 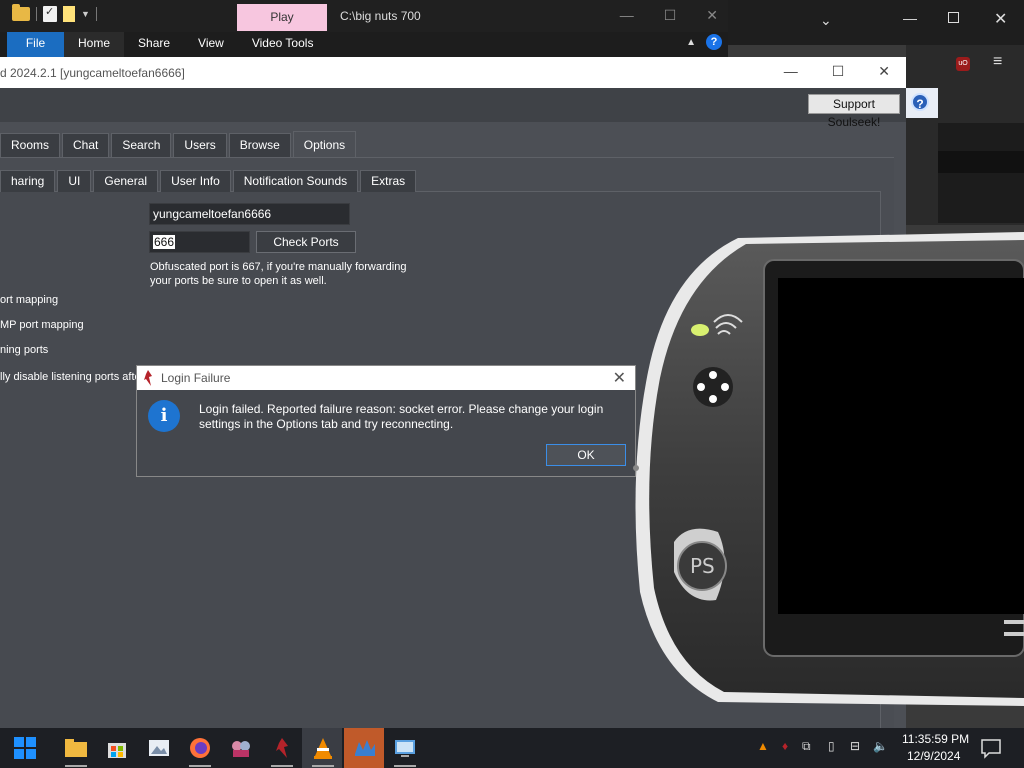 I want to click on tab-extras: Extras, so click(x=388, y=181).